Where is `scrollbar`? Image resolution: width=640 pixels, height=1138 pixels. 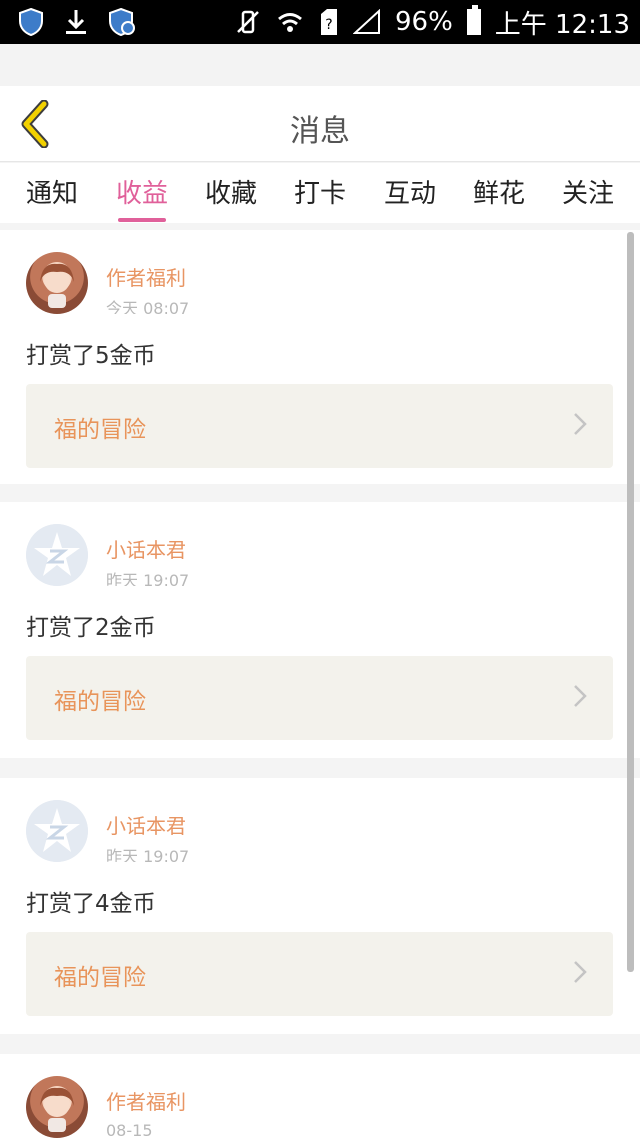
scrollbar is located at coordinates (630, 602).